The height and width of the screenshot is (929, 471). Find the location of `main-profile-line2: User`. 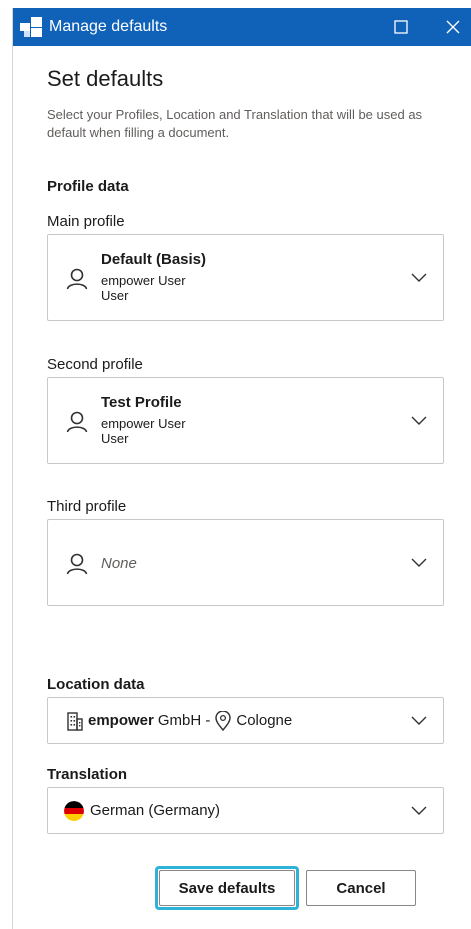

main-profile-line2: User is located at coordinates (115, 295).